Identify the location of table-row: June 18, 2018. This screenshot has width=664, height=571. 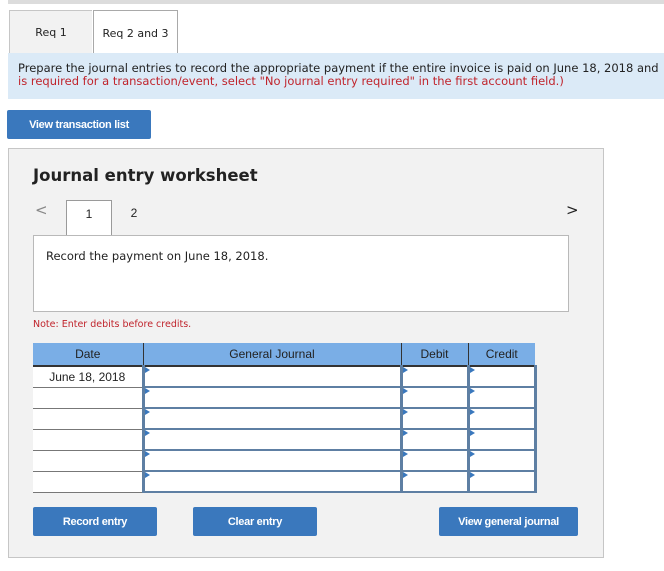
(285, 376).